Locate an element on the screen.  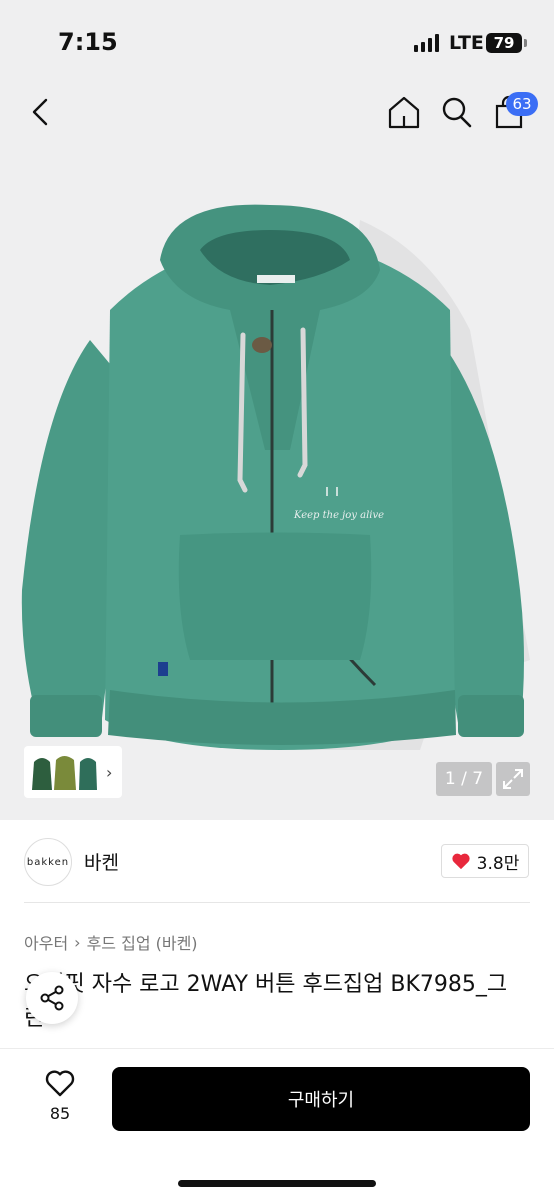
thumbnail-images is located at coordinates (64, 773).